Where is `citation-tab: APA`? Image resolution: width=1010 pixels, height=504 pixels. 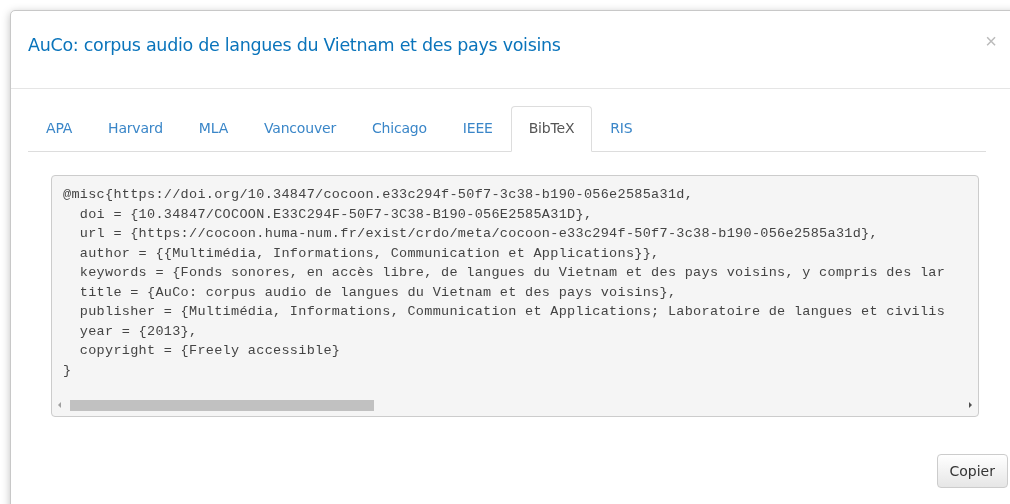 citation-tab: APA is located at coordinates (59, 128).